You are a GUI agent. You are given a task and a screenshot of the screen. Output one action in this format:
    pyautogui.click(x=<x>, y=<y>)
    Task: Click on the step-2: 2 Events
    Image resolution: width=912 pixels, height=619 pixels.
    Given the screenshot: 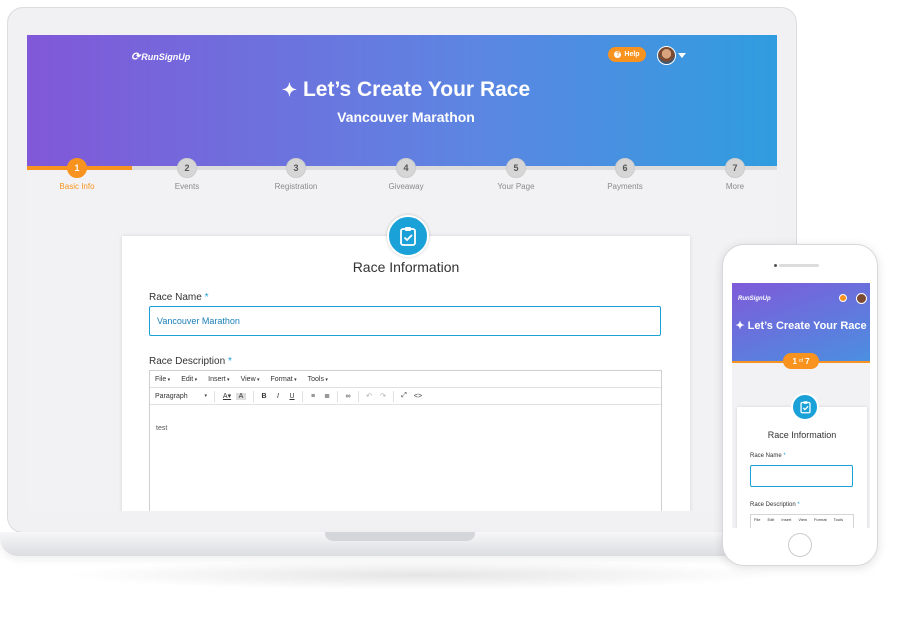 What is the action you would take?
    pyautogui.click(x=187, y=174)
    